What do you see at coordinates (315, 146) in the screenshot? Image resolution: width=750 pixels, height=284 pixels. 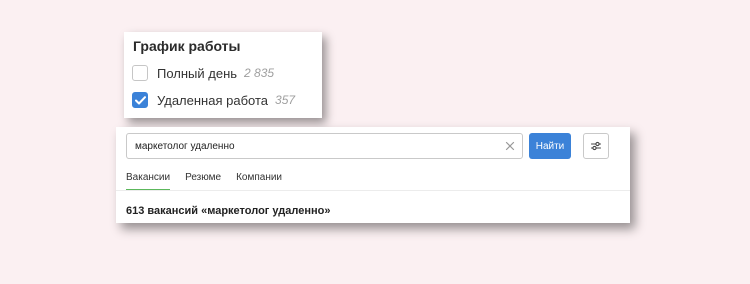 I see `search-input` at bounding box center [315, 146].